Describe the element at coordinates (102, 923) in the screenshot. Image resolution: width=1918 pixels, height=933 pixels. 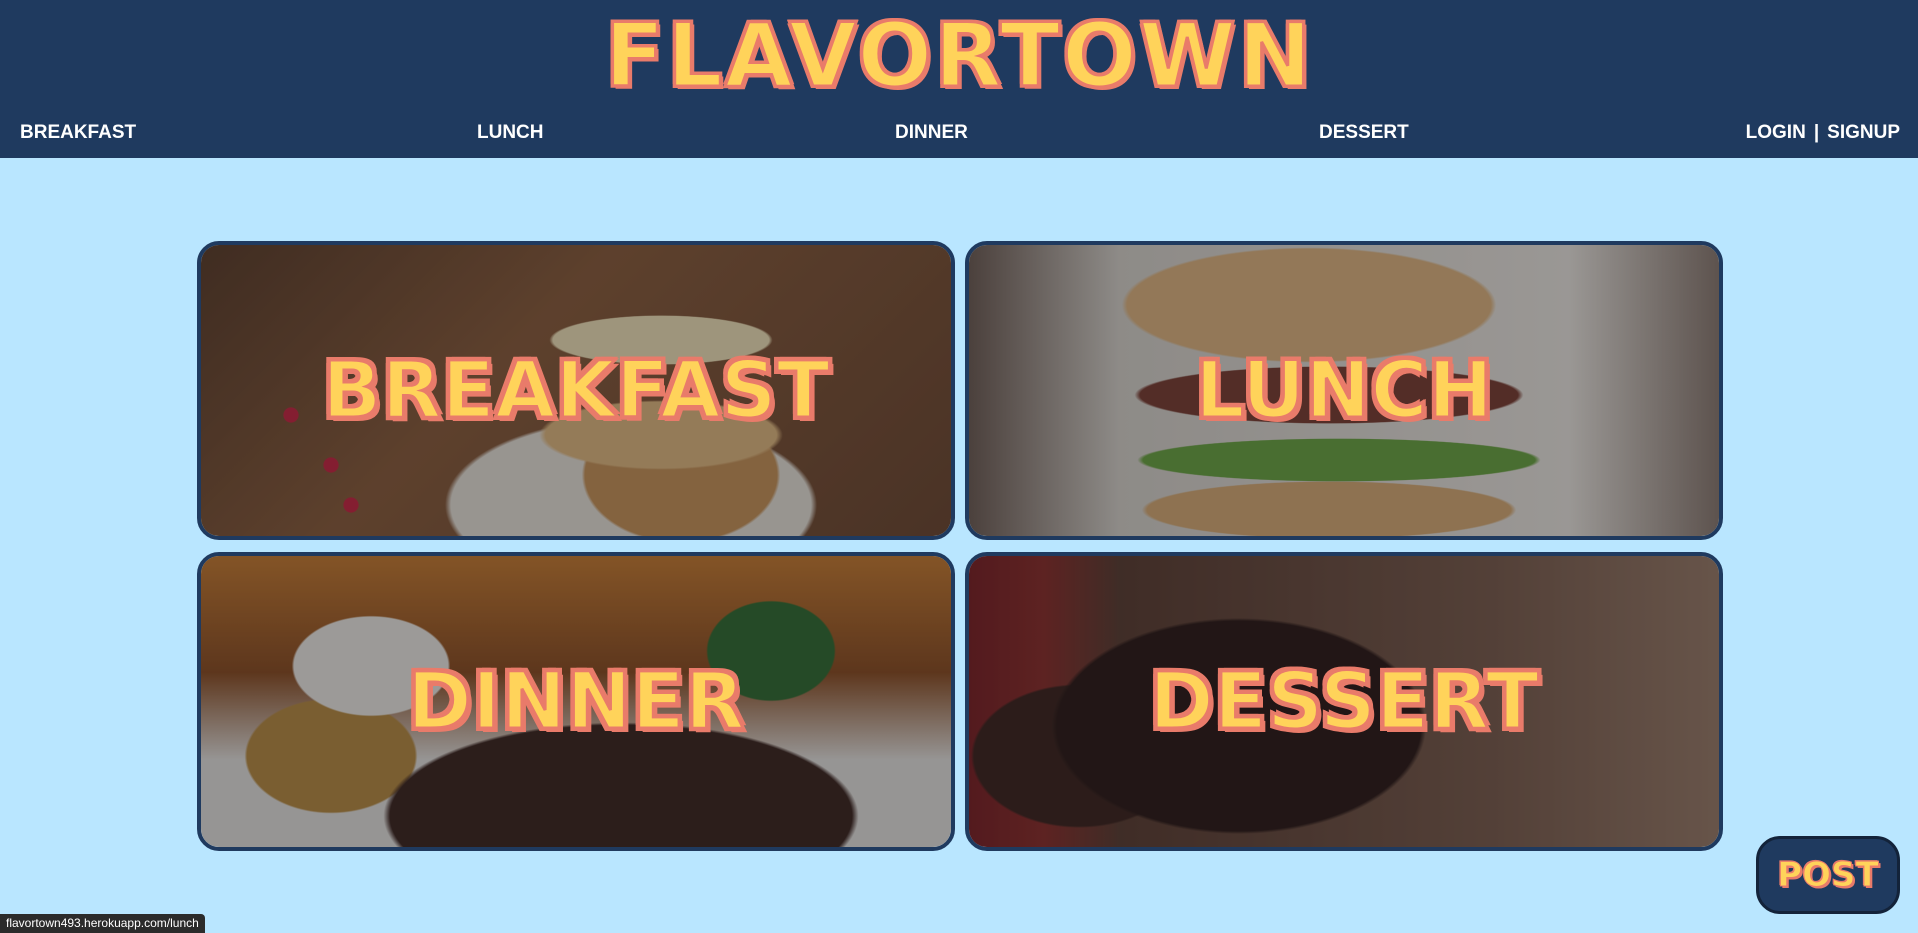
I see `status-bar-url: flavortown493.herokuapp.com/lunch` at that location.